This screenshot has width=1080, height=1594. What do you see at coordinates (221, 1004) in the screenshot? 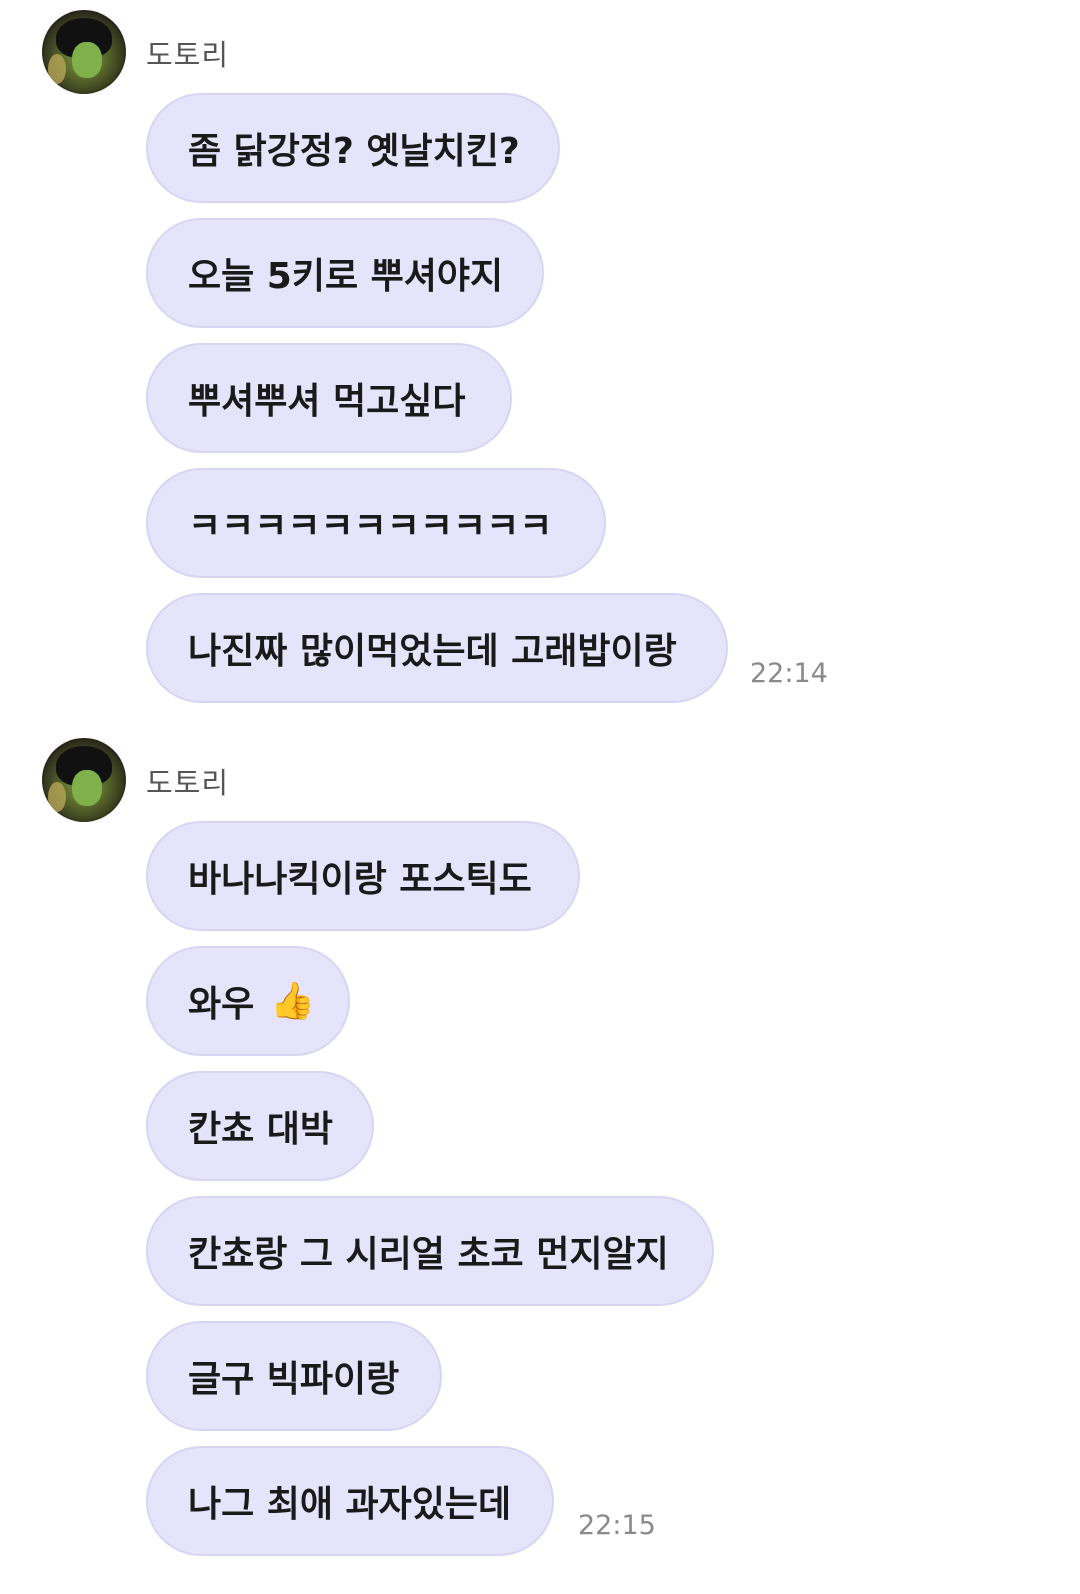
I see `message-text: 와우` at bounding box center [221, 1004].